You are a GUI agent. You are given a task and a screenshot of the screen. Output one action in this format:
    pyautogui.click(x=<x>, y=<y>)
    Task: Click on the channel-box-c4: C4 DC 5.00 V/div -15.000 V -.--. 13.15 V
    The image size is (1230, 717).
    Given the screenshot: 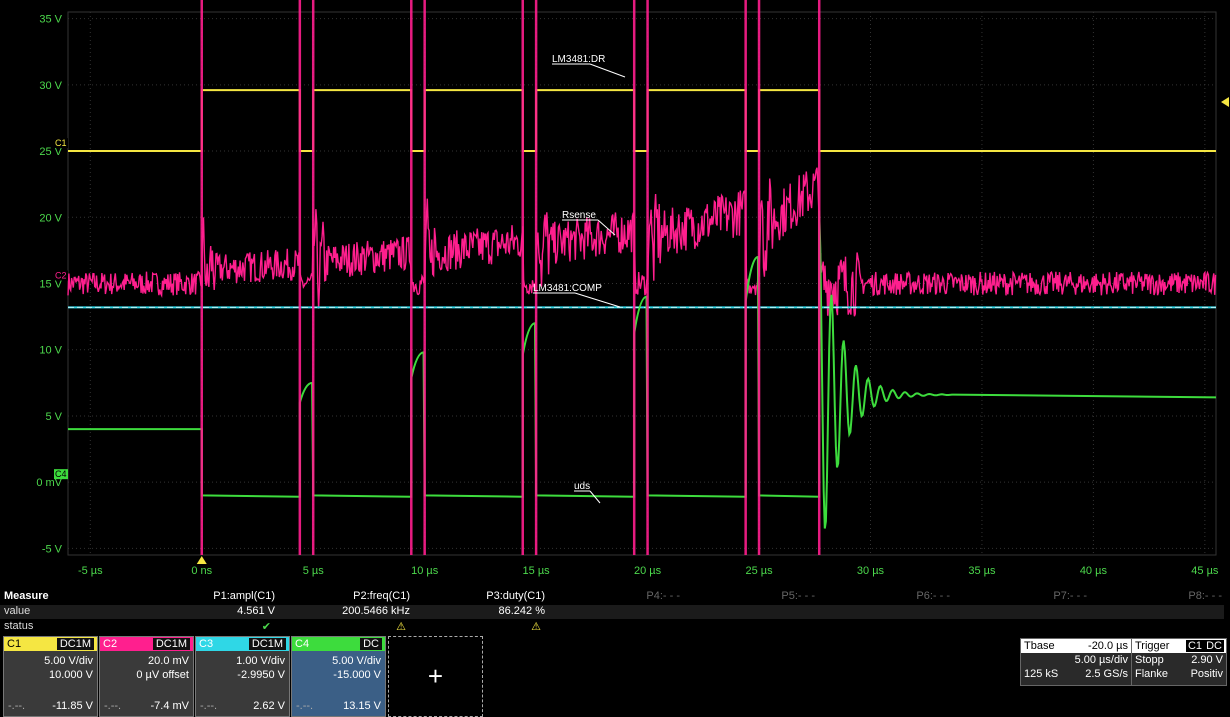 What is the action you would take?
    pyautogui.click(x=338, y=676)
    